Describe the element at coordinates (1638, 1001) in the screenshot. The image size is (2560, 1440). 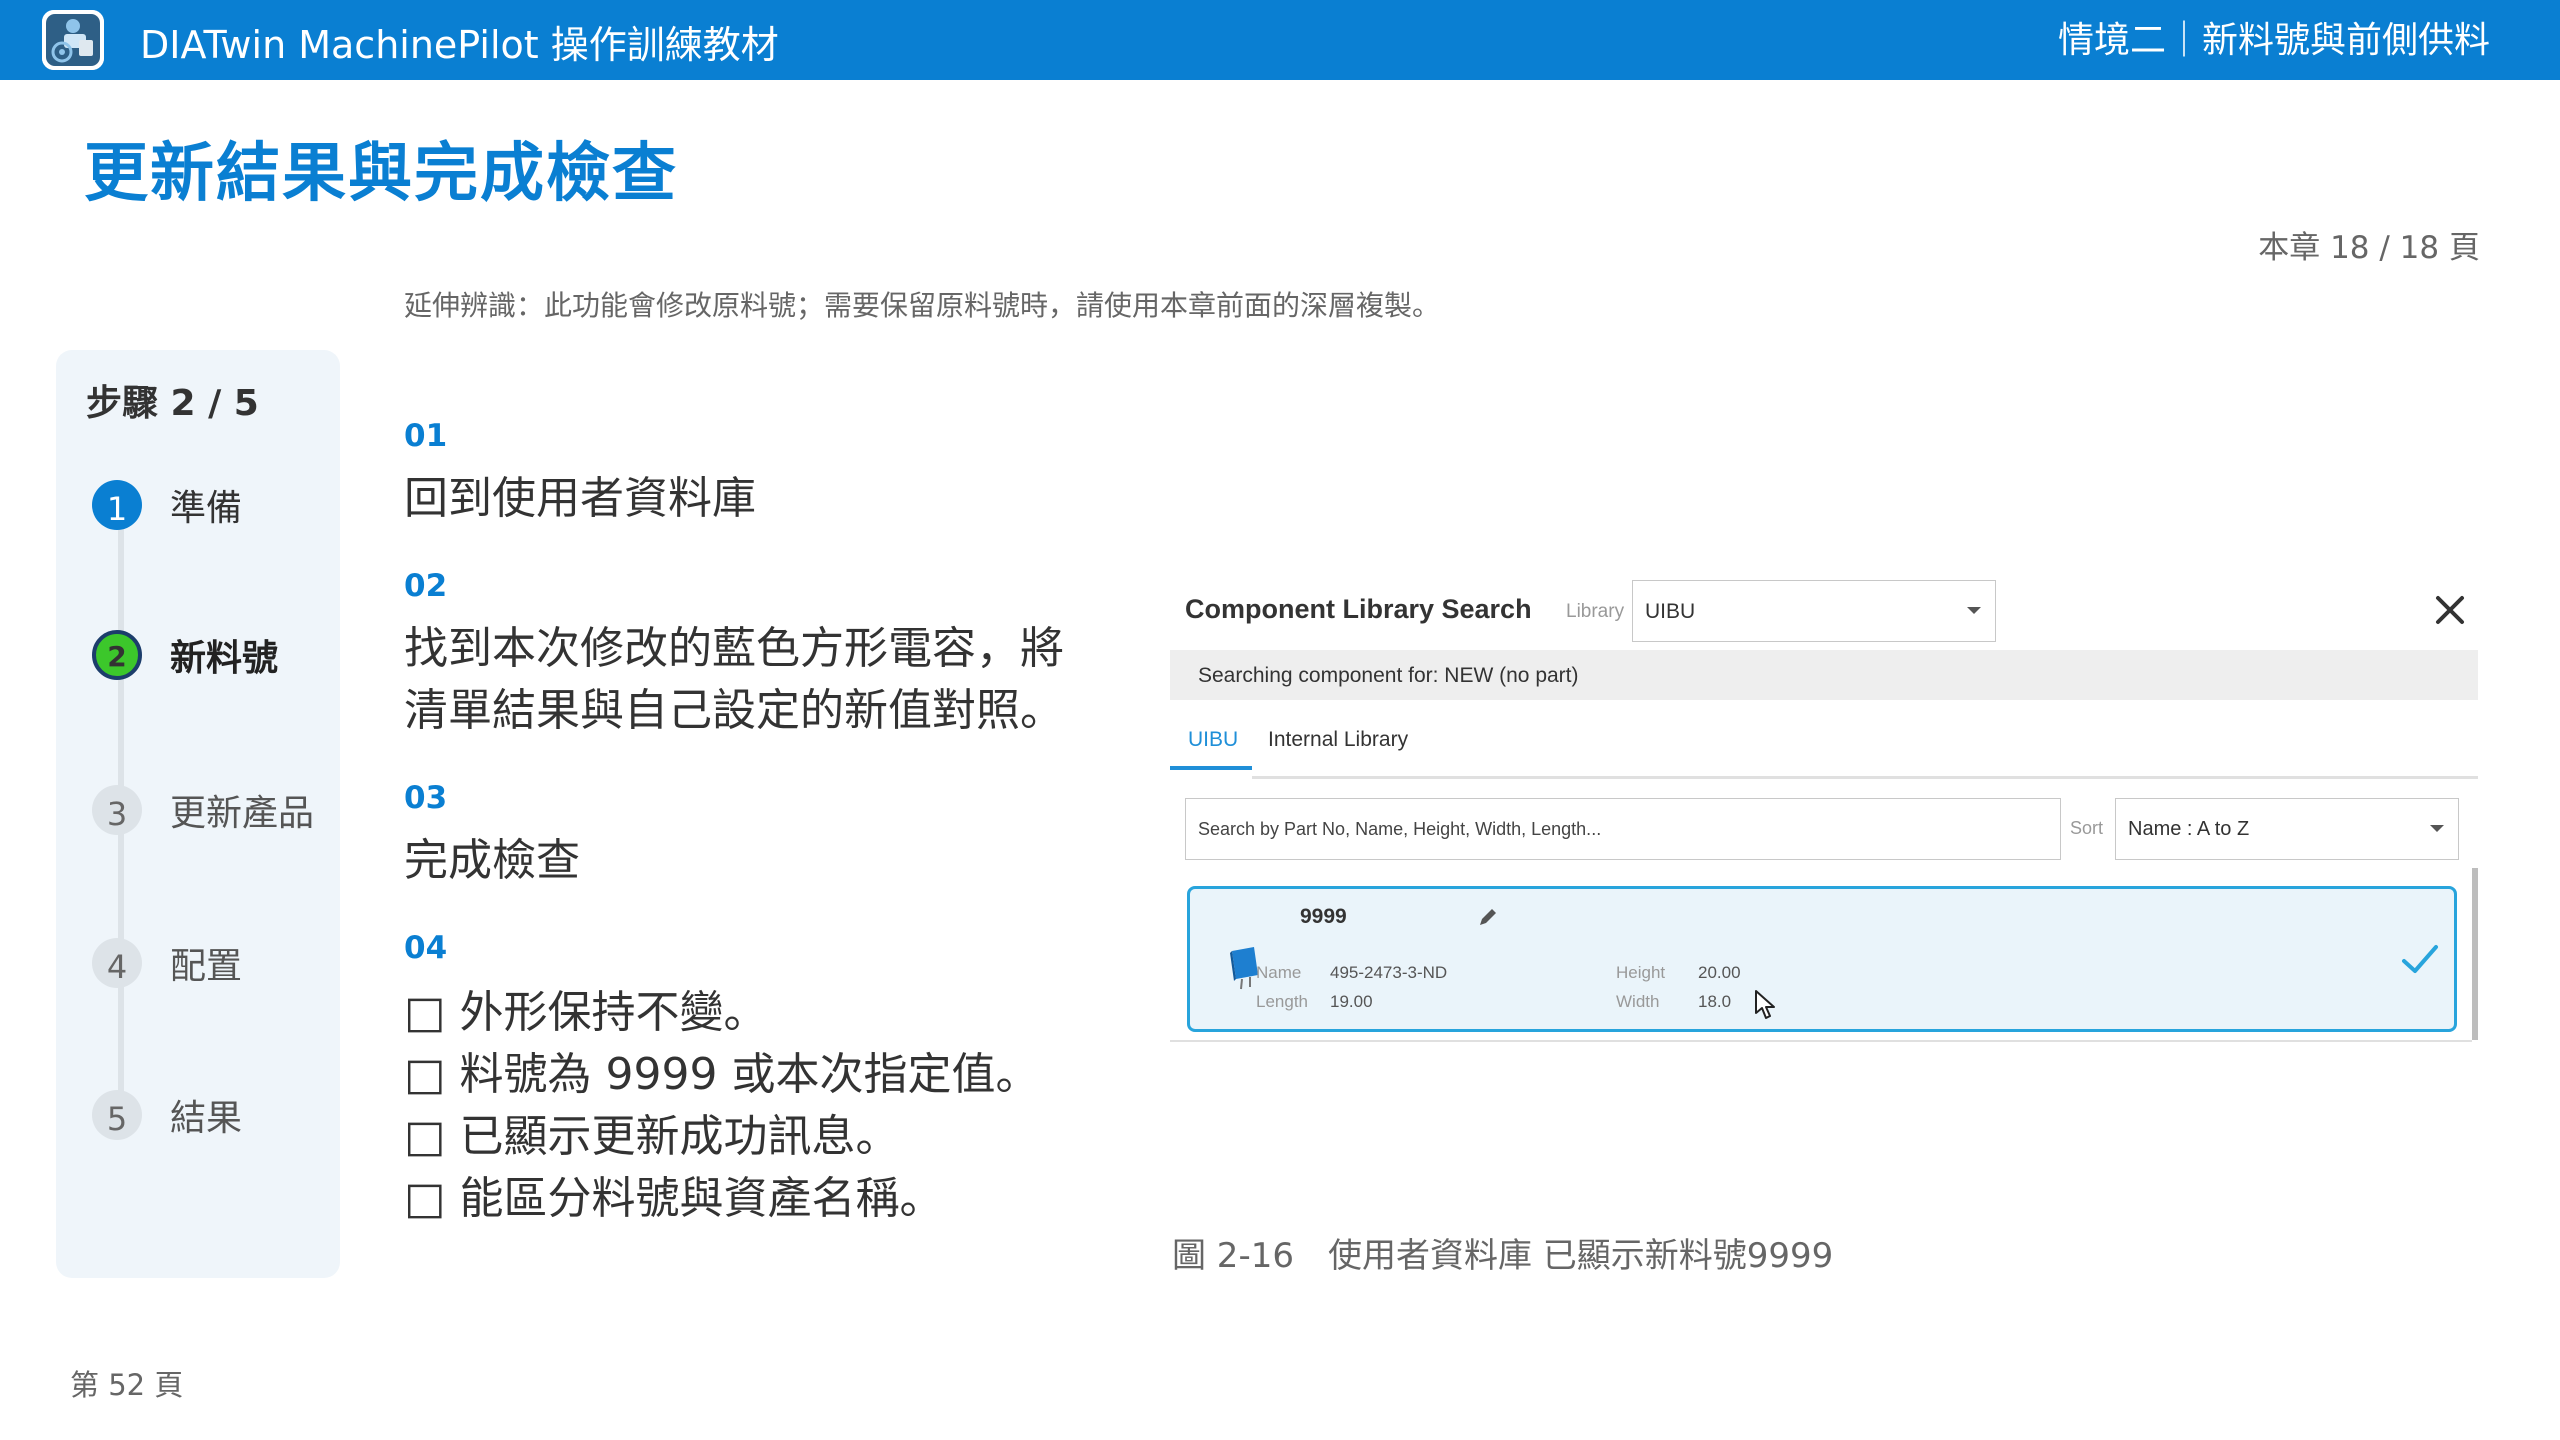
I see `width-label: Width` at that location.